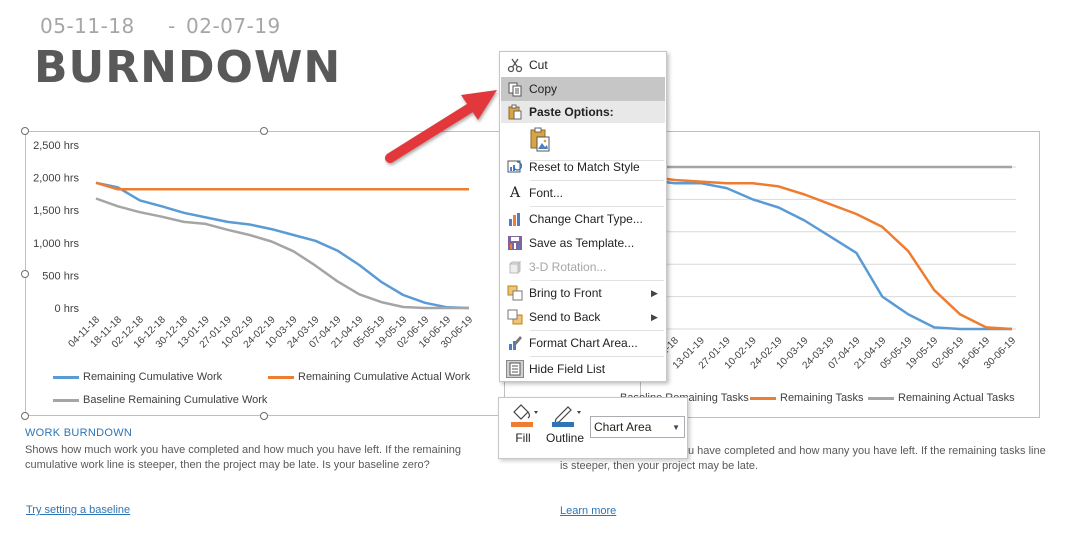  What do you see at coordinates (441, 126) in the screenshot?
I see `arrow-icon` at bounding box center [441, 126].